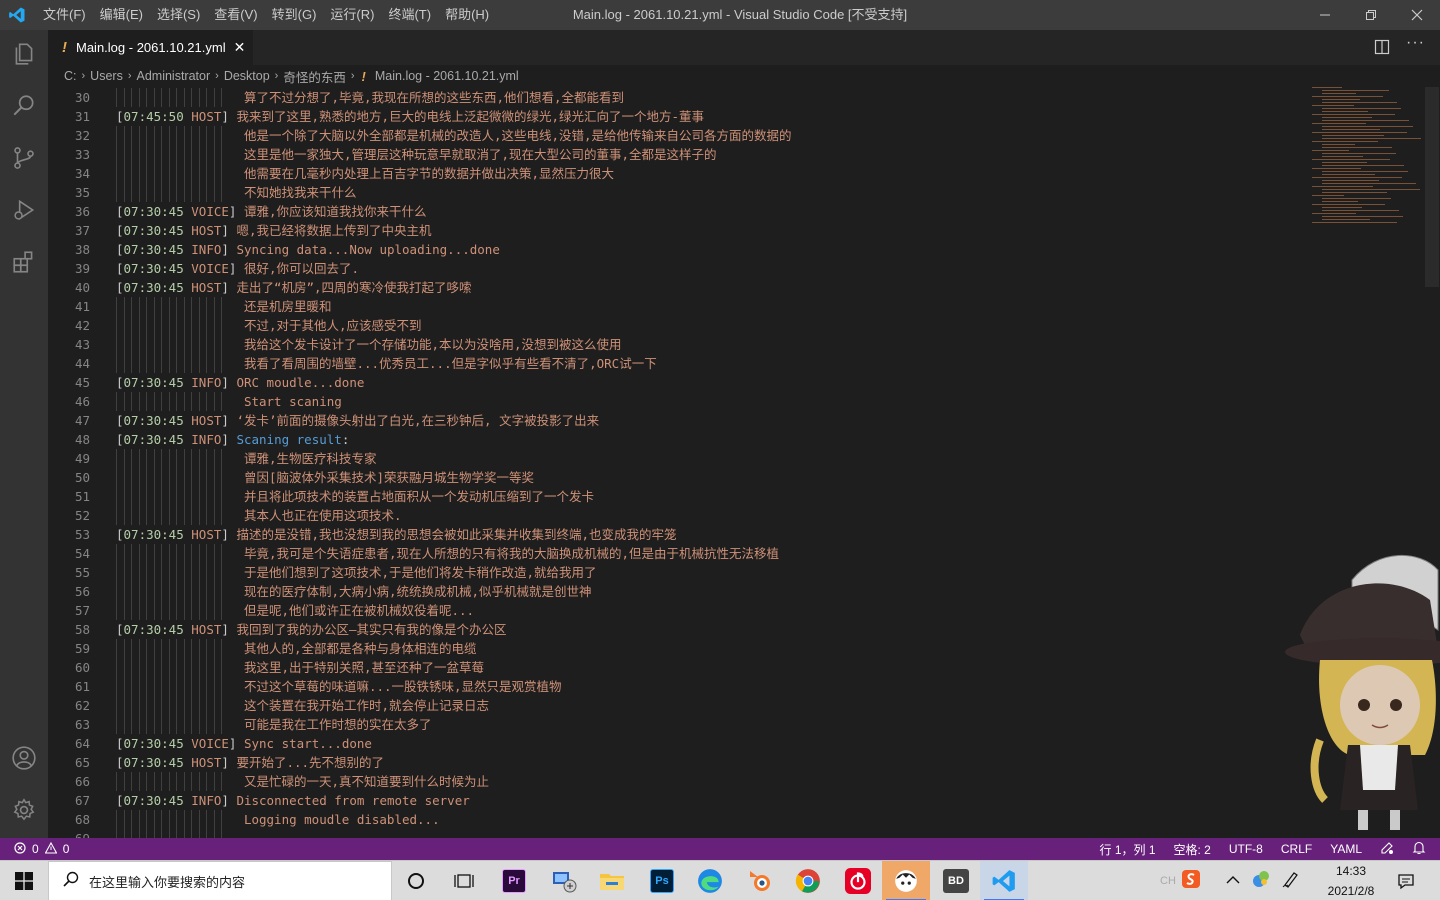 This screenshot has width=1440, height=900. Describe the element at coordinates (678, 762) in the screenshot. I see `code-line: 65 [07:30:45 HOST] 要开始了...先不想别的了` at that location.